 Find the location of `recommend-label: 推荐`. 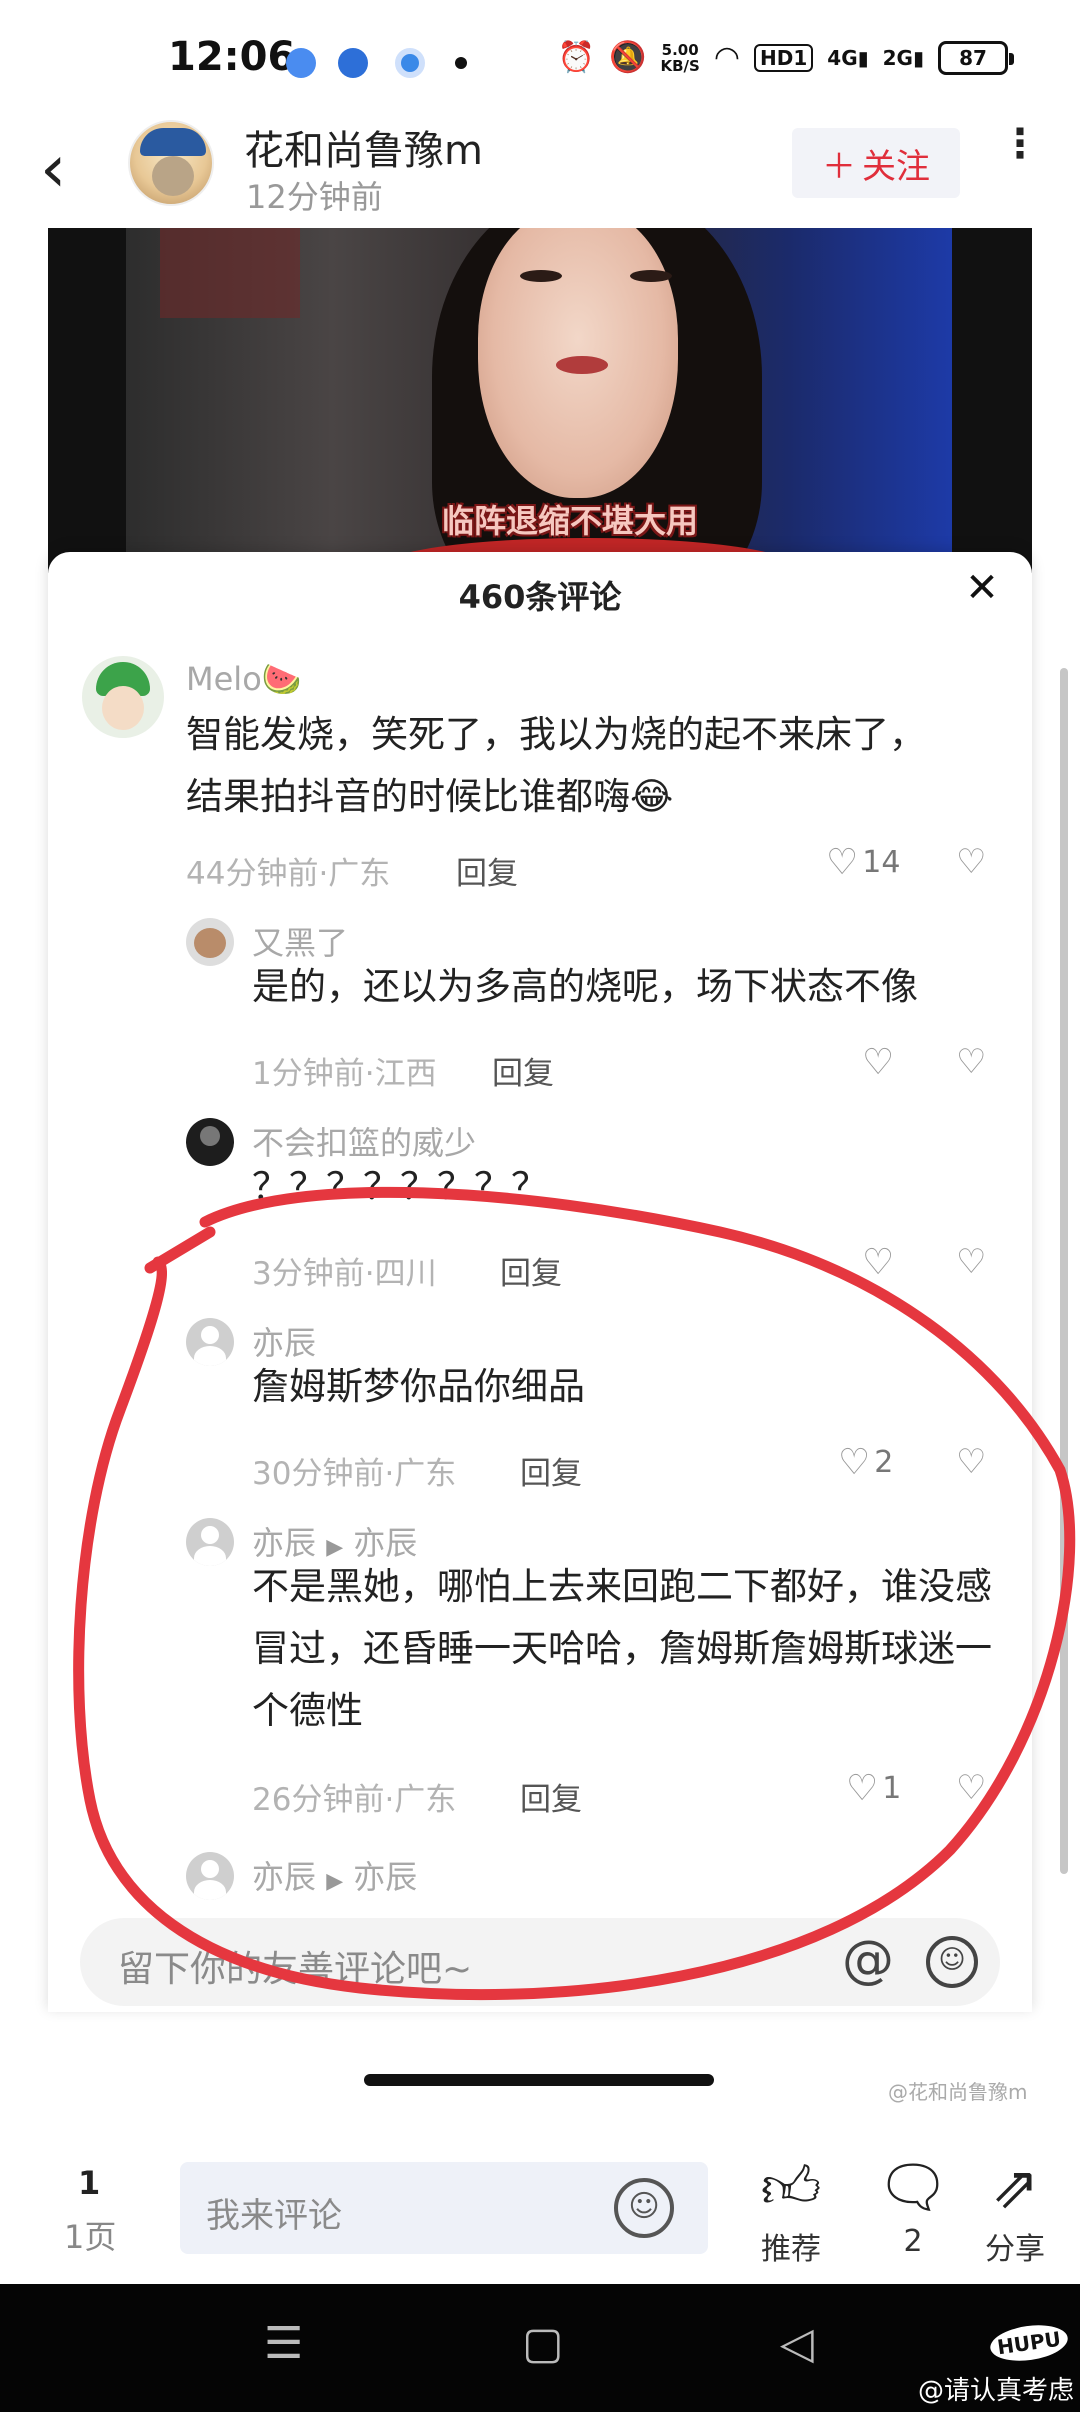

recommend-label: 推荐 is located at coordinates (791, 2249).